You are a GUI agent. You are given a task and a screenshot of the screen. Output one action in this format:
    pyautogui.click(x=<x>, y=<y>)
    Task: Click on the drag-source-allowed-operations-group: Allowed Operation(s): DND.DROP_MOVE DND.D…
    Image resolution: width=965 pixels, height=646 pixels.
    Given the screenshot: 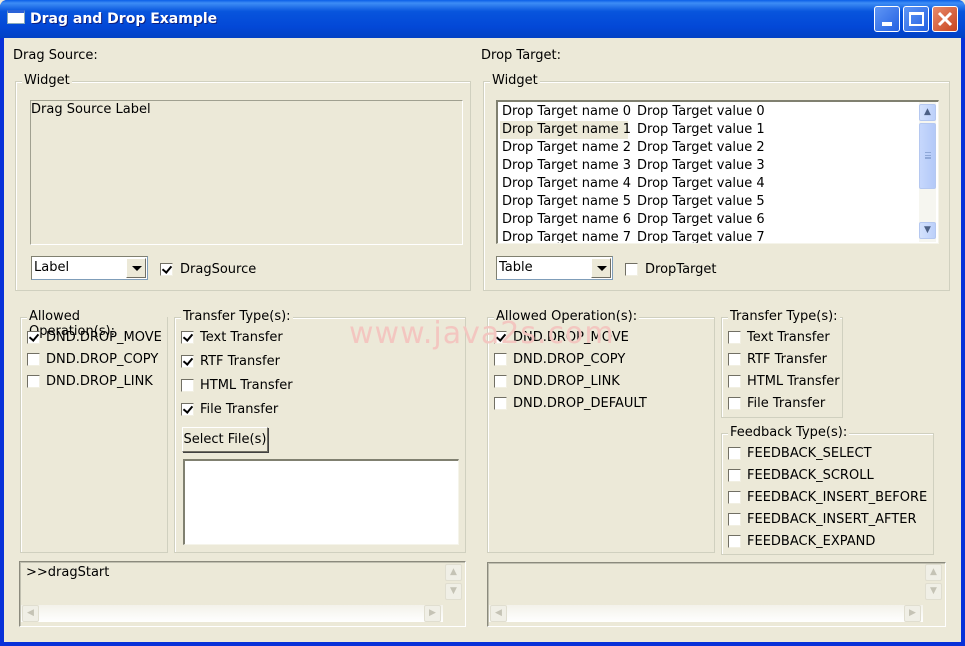 What is the action you would take?
    pyautogui.click(x=94, y=431)
    